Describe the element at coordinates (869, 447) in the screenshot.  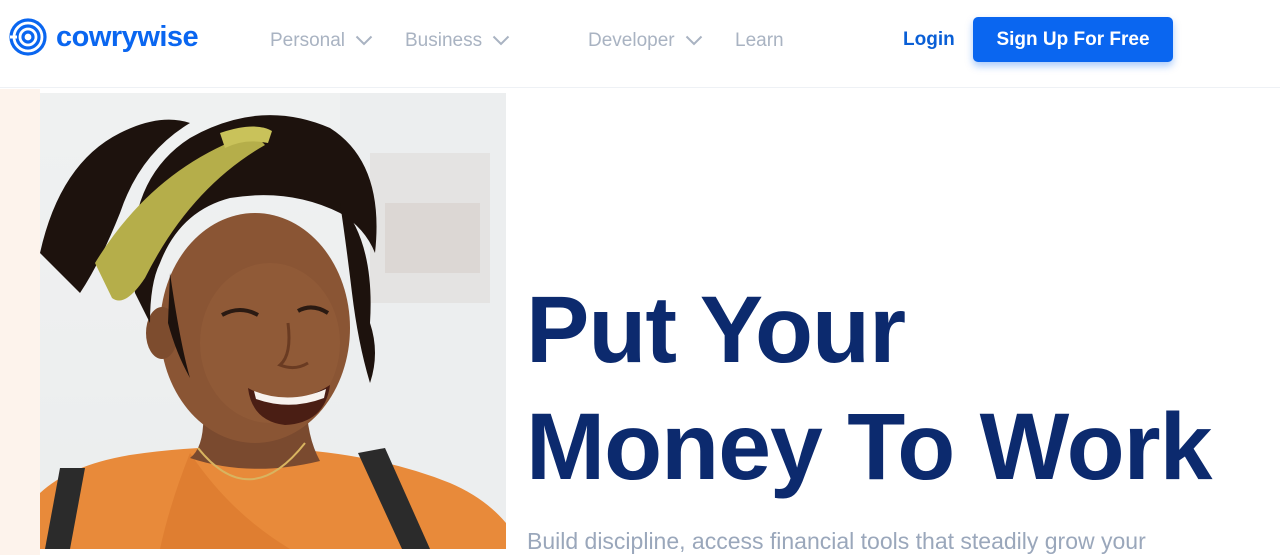
I see `hero-headline-line-2: Money To Work` at that location.